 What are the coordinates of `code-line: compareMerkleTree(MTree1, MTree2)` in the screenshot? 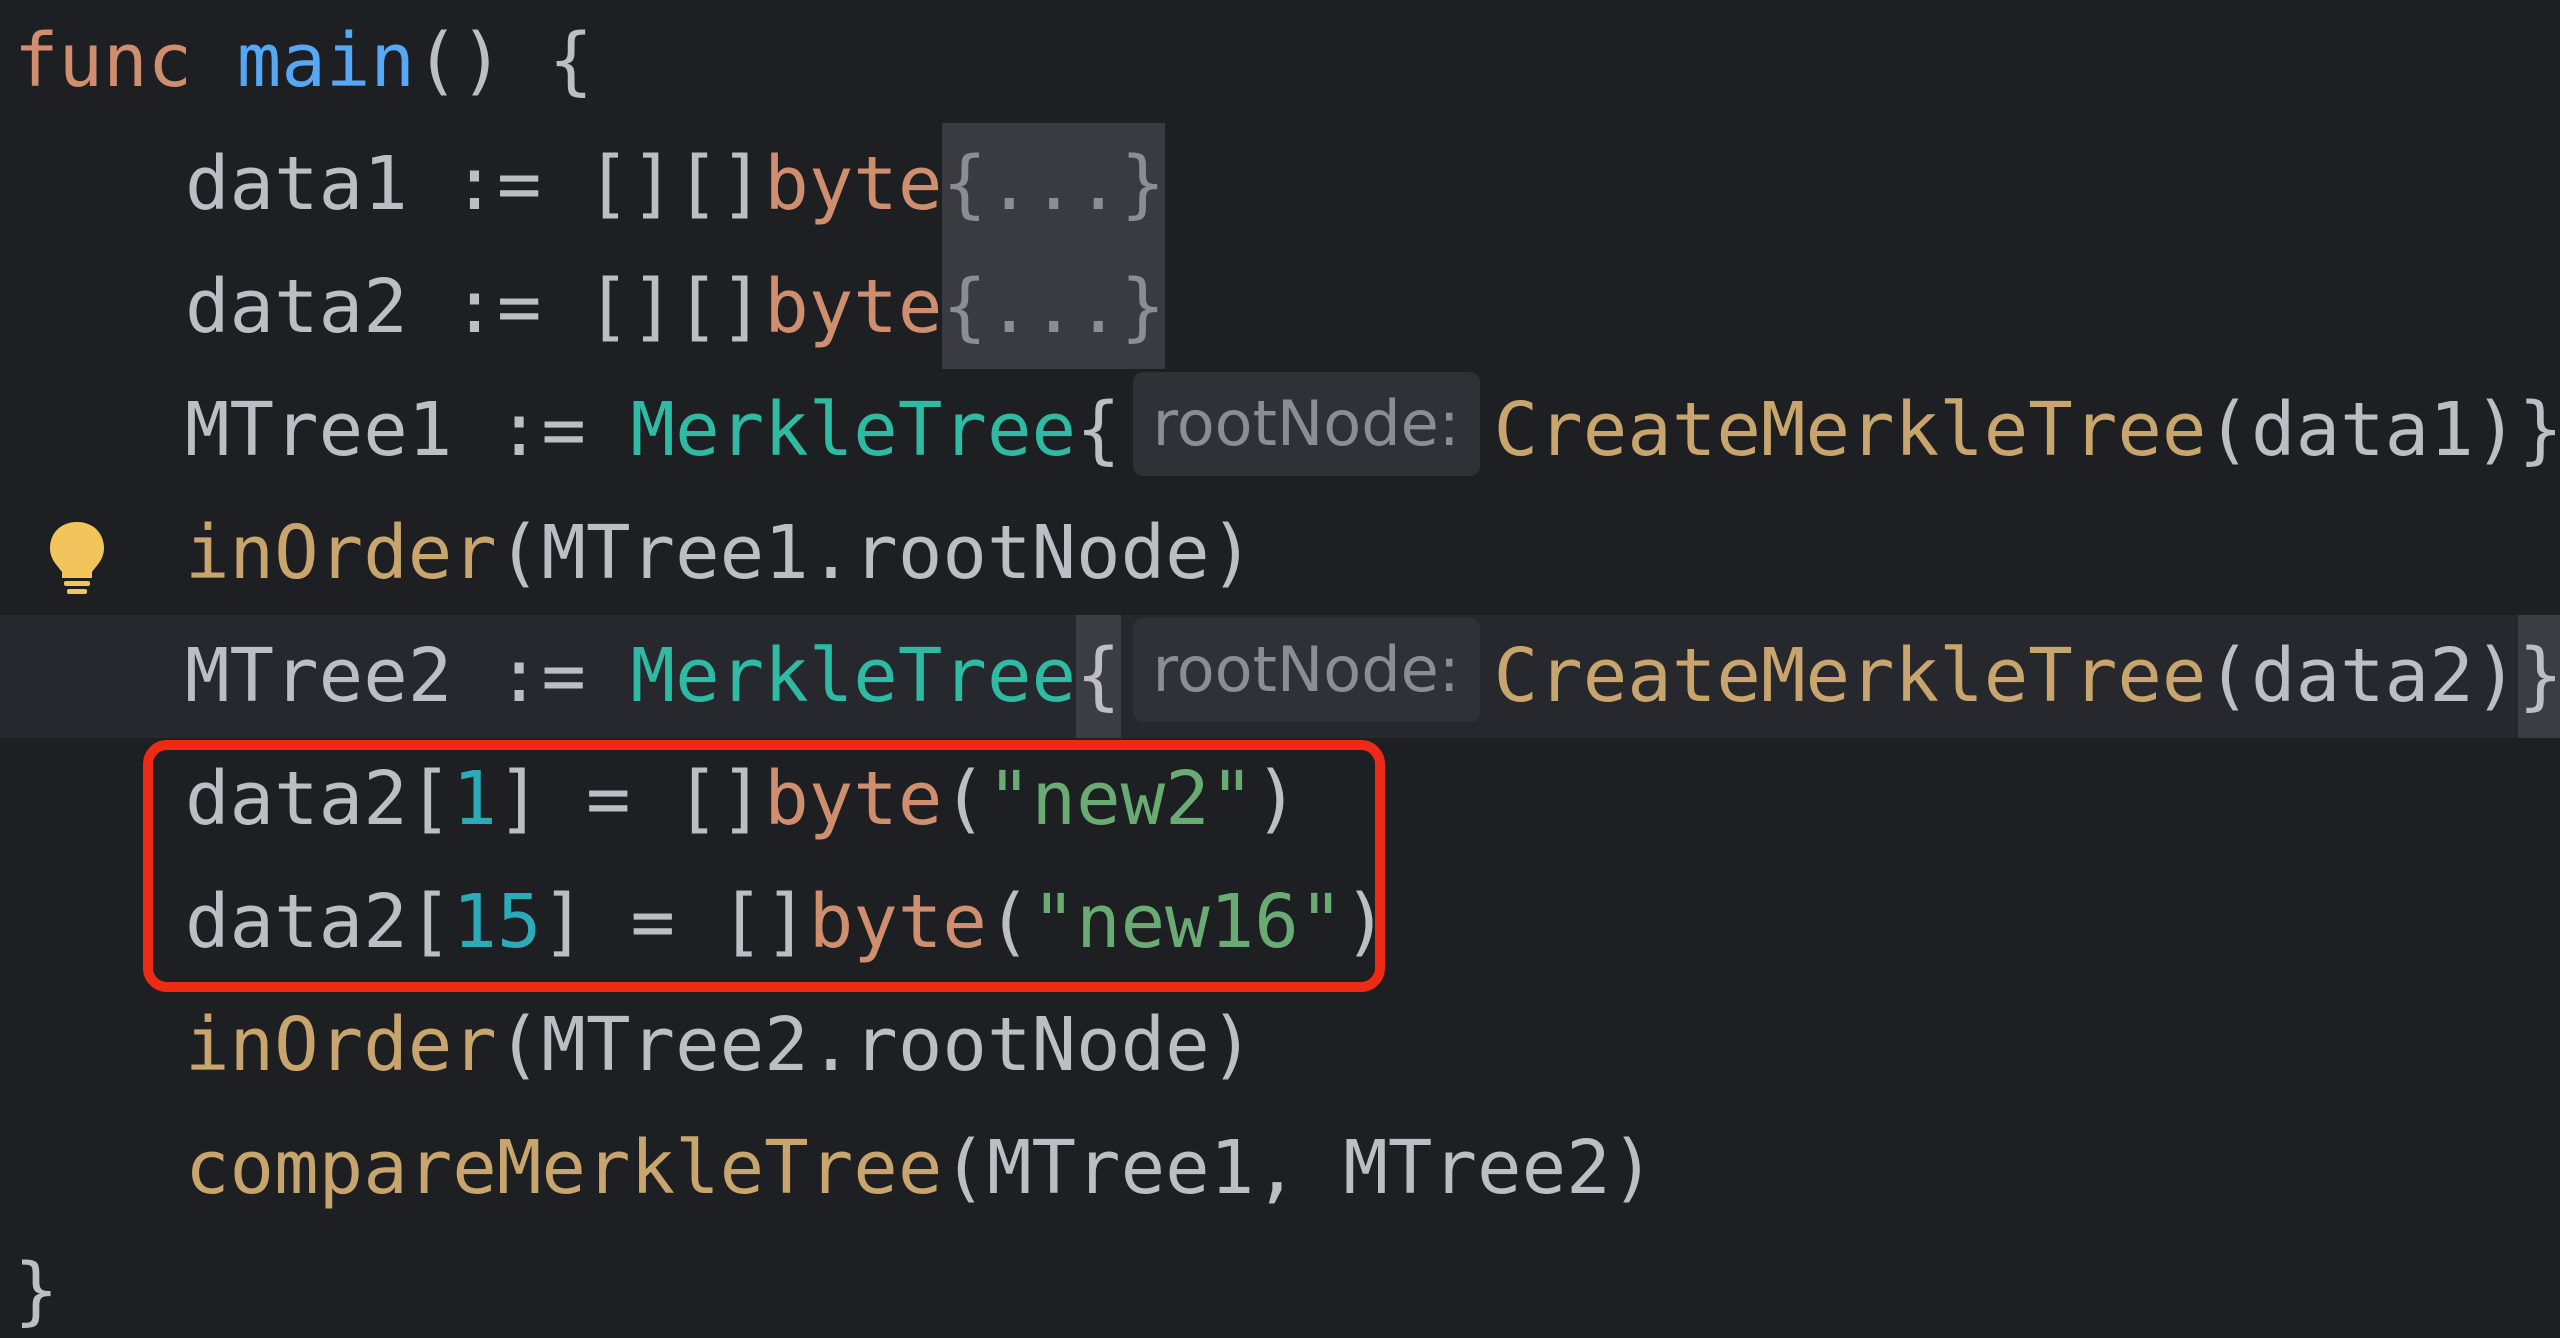 It's located at (1280, 1168).